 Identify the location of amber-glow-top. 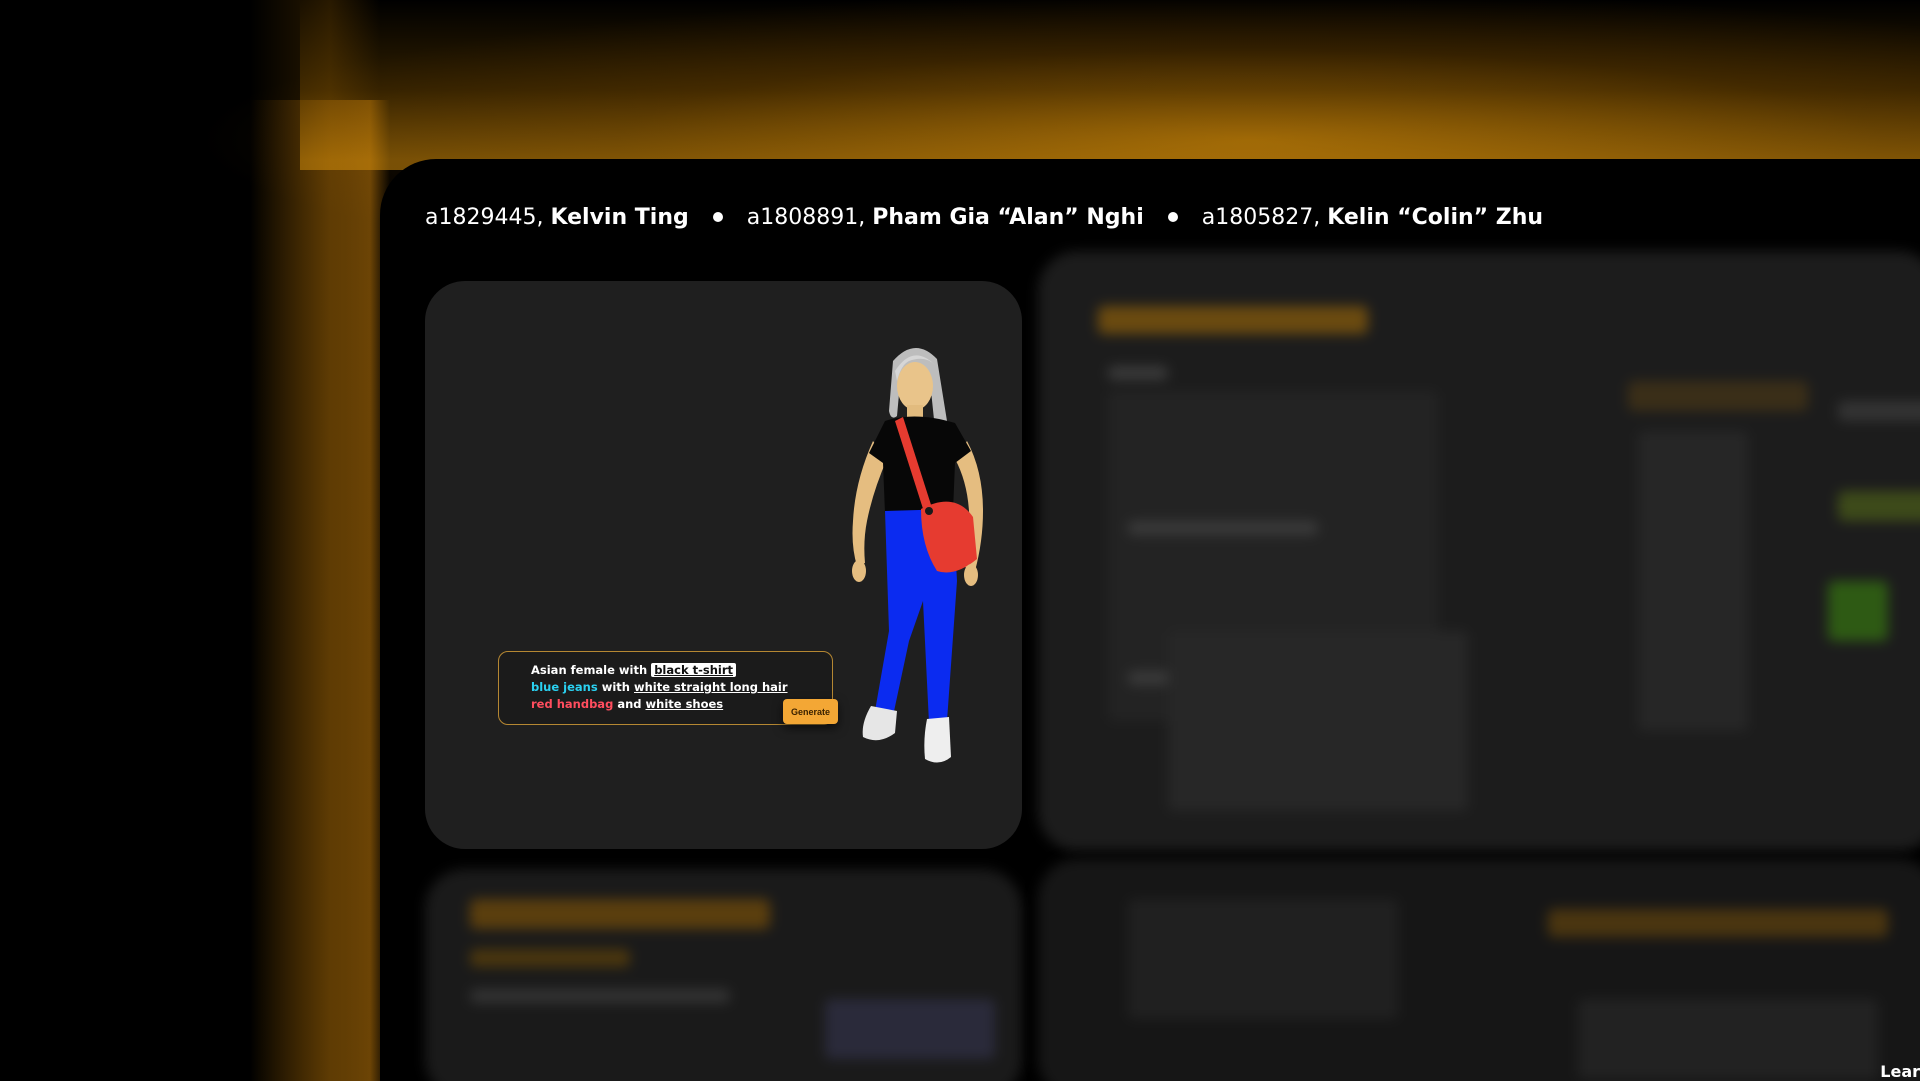
(1110, 85).